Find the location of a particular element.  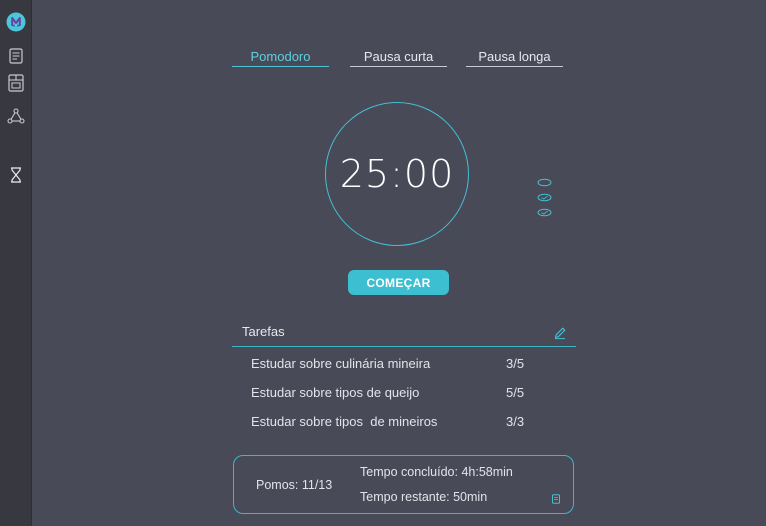

task-row: Estudar sobre culinária mineira 3/5 is located at coordinates (404, 361).